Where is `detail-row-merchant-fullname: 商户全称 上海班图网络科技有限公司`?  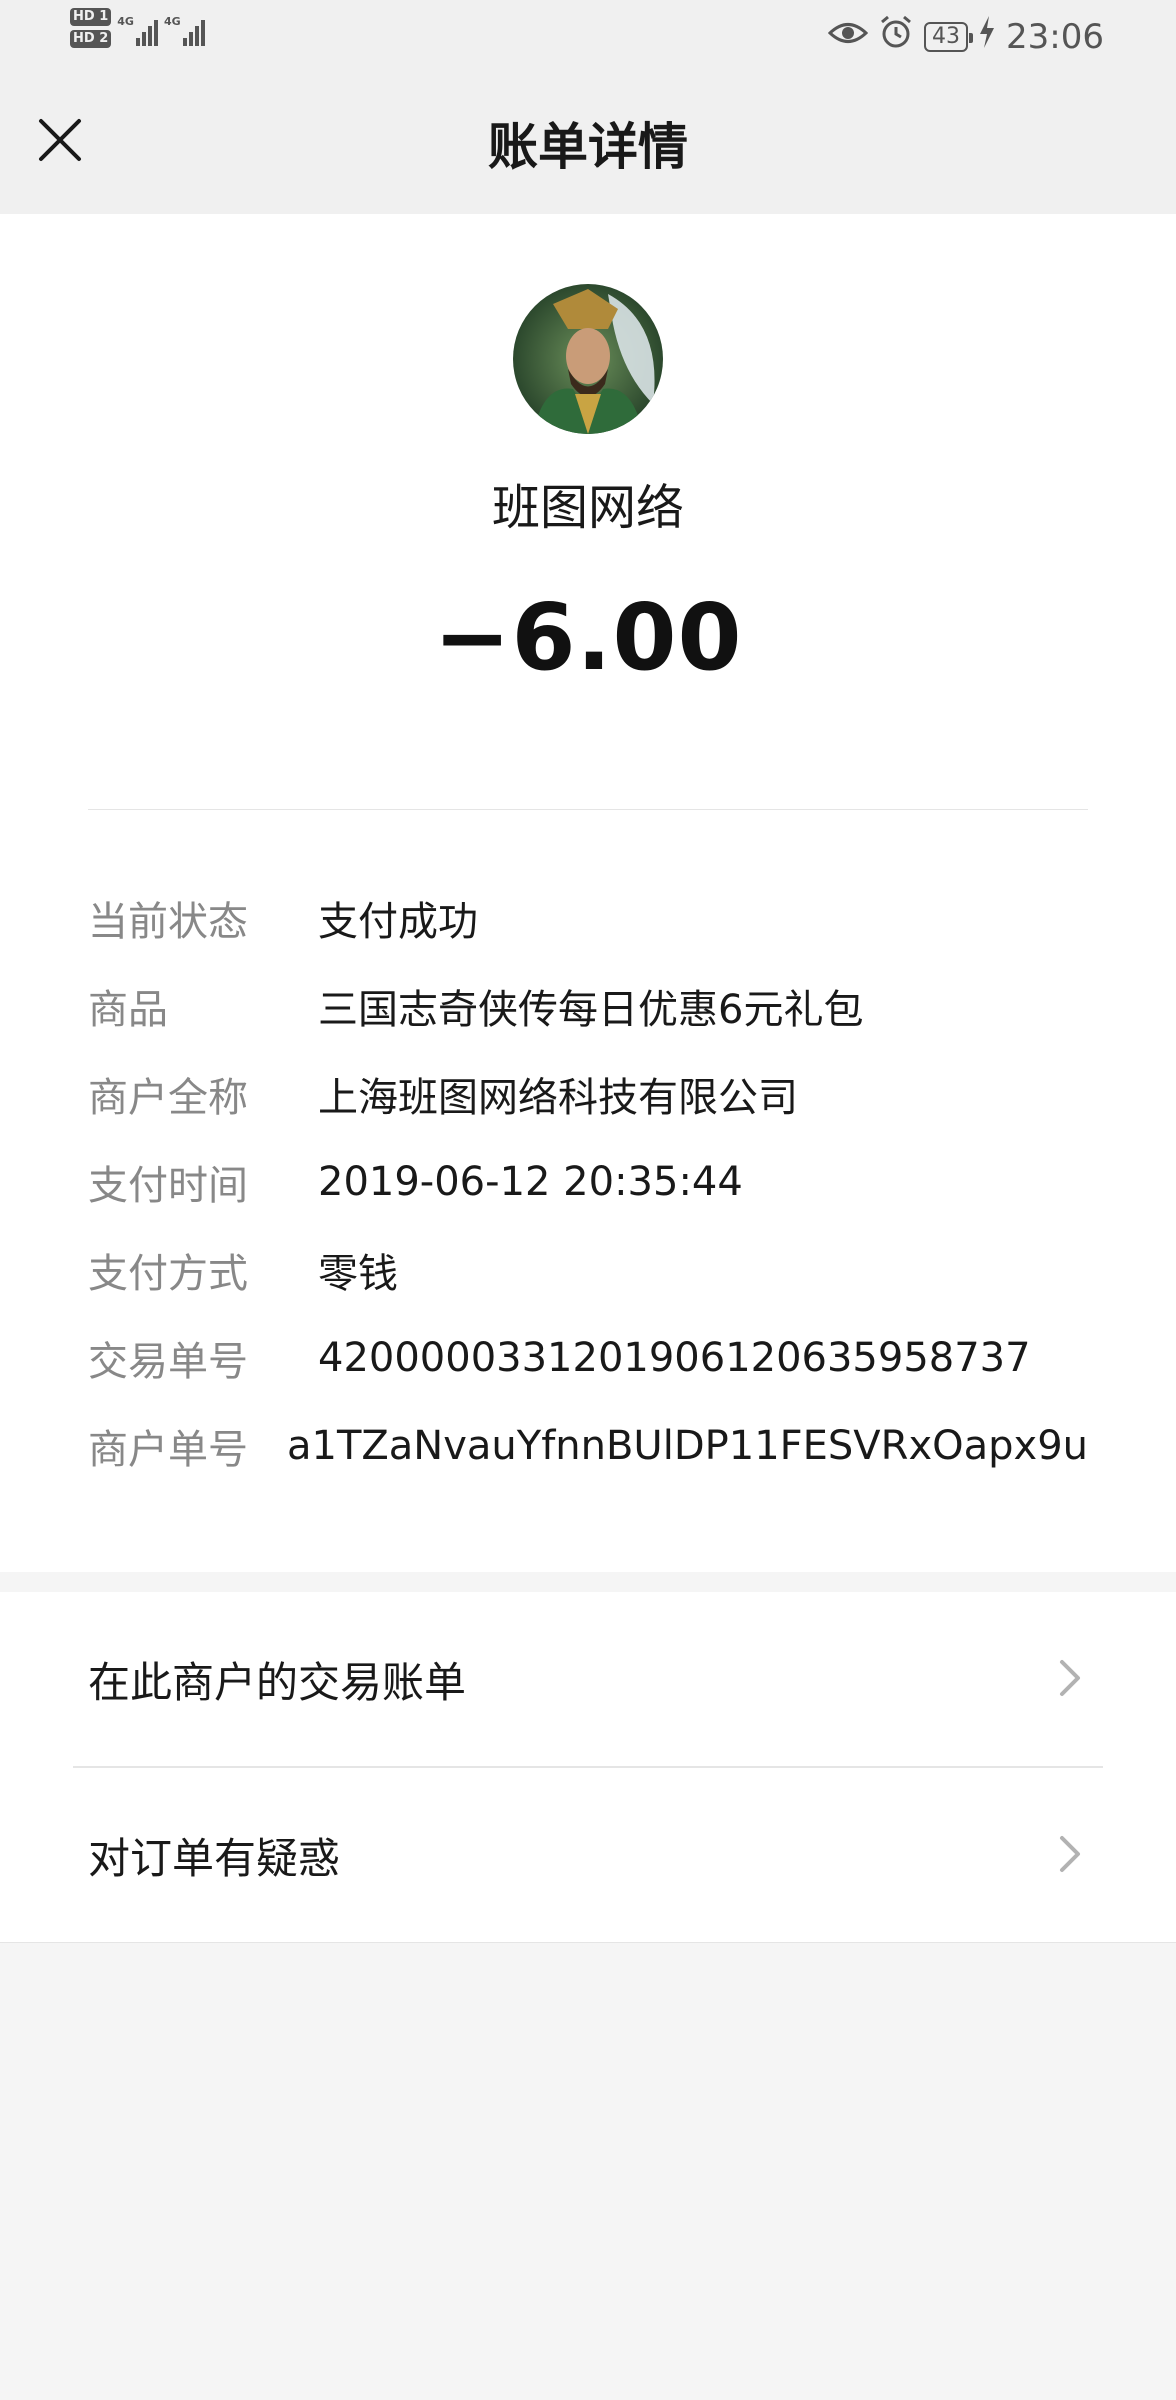
detail-row-merchant-fullname: 商户全称 上海班图网络科技有限公司 is located at coordinates (588, 1094).